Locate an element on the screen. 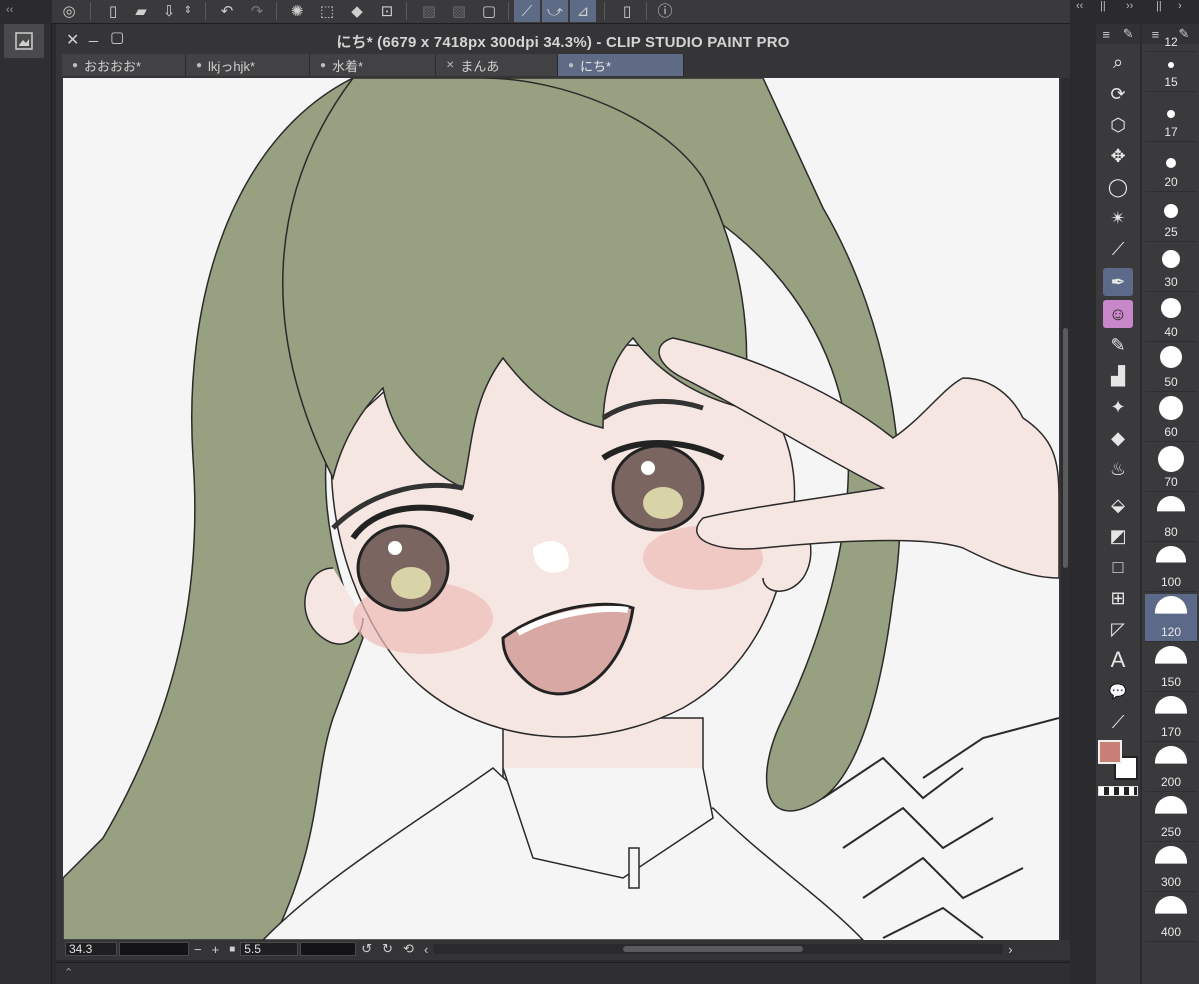 The height and width of the screenshot is (984, 1199). blend-icon: ♨ is located at coordinates (1118, 469).